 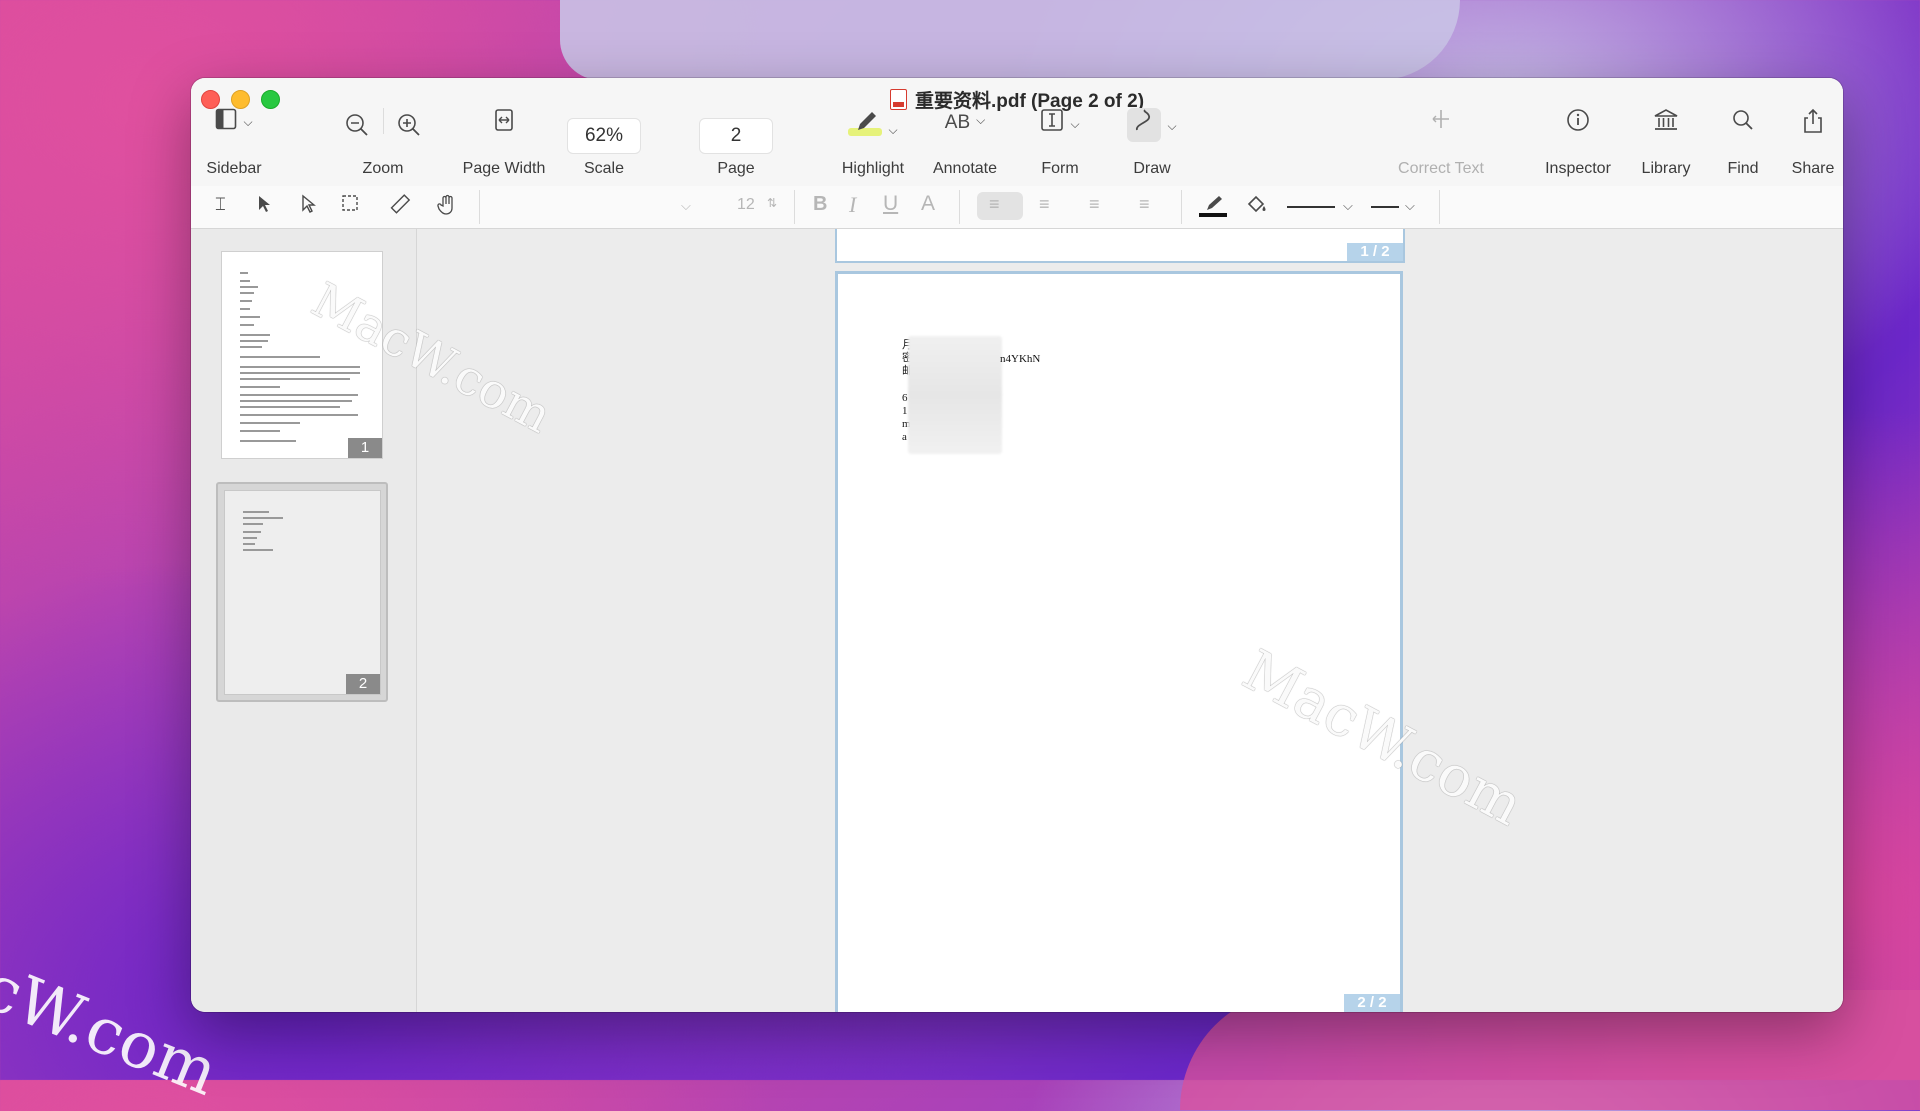 What do you see at coordinates (220, 204) in the screenshot?
I see `text-select-tool-icon: ⌶` at bounding box center [220, 204].